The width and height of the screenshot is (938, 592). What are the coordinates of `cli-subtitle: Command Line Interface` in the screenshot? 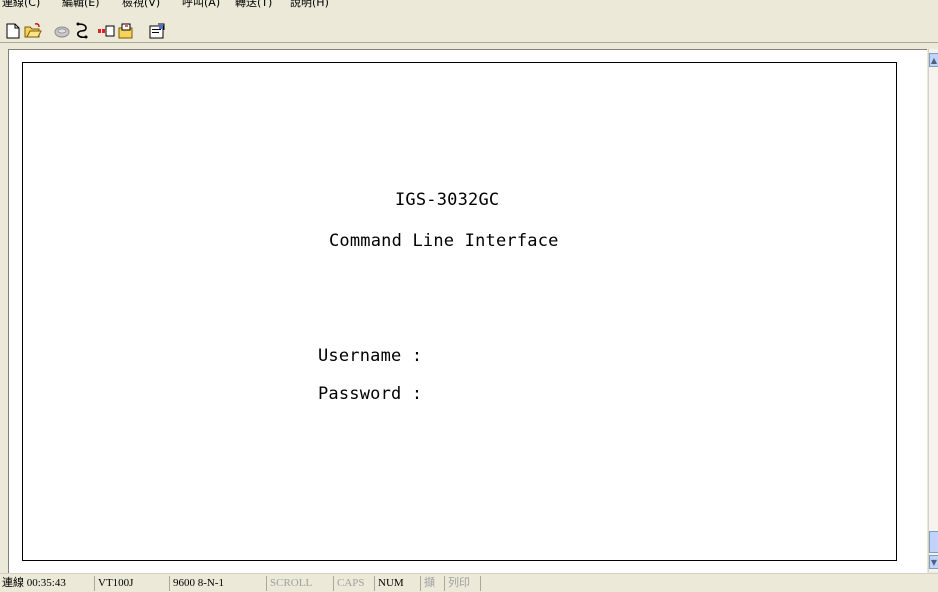 It's located at (444, 241).